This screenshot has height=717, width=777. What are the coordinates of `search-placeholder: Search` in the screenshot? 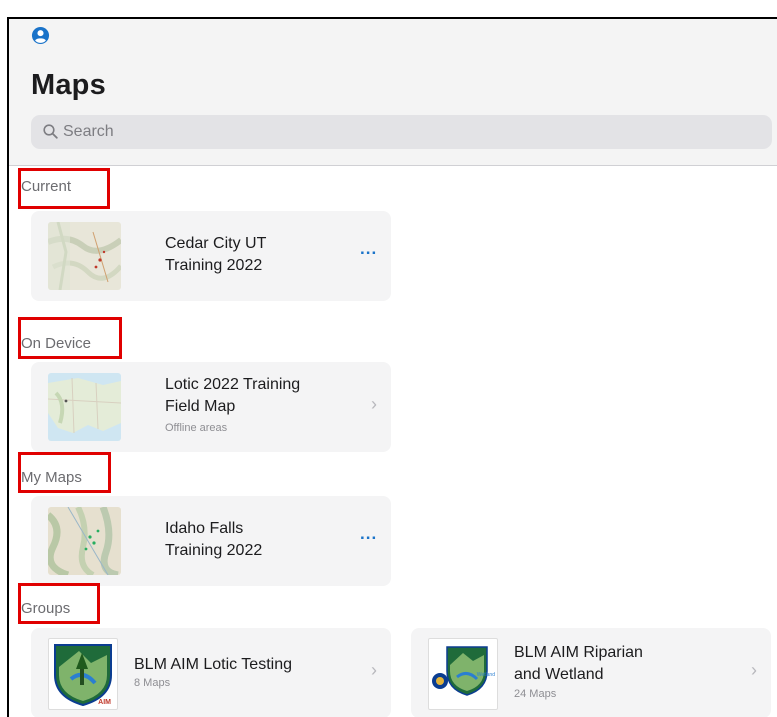 It's located at (88, 131).